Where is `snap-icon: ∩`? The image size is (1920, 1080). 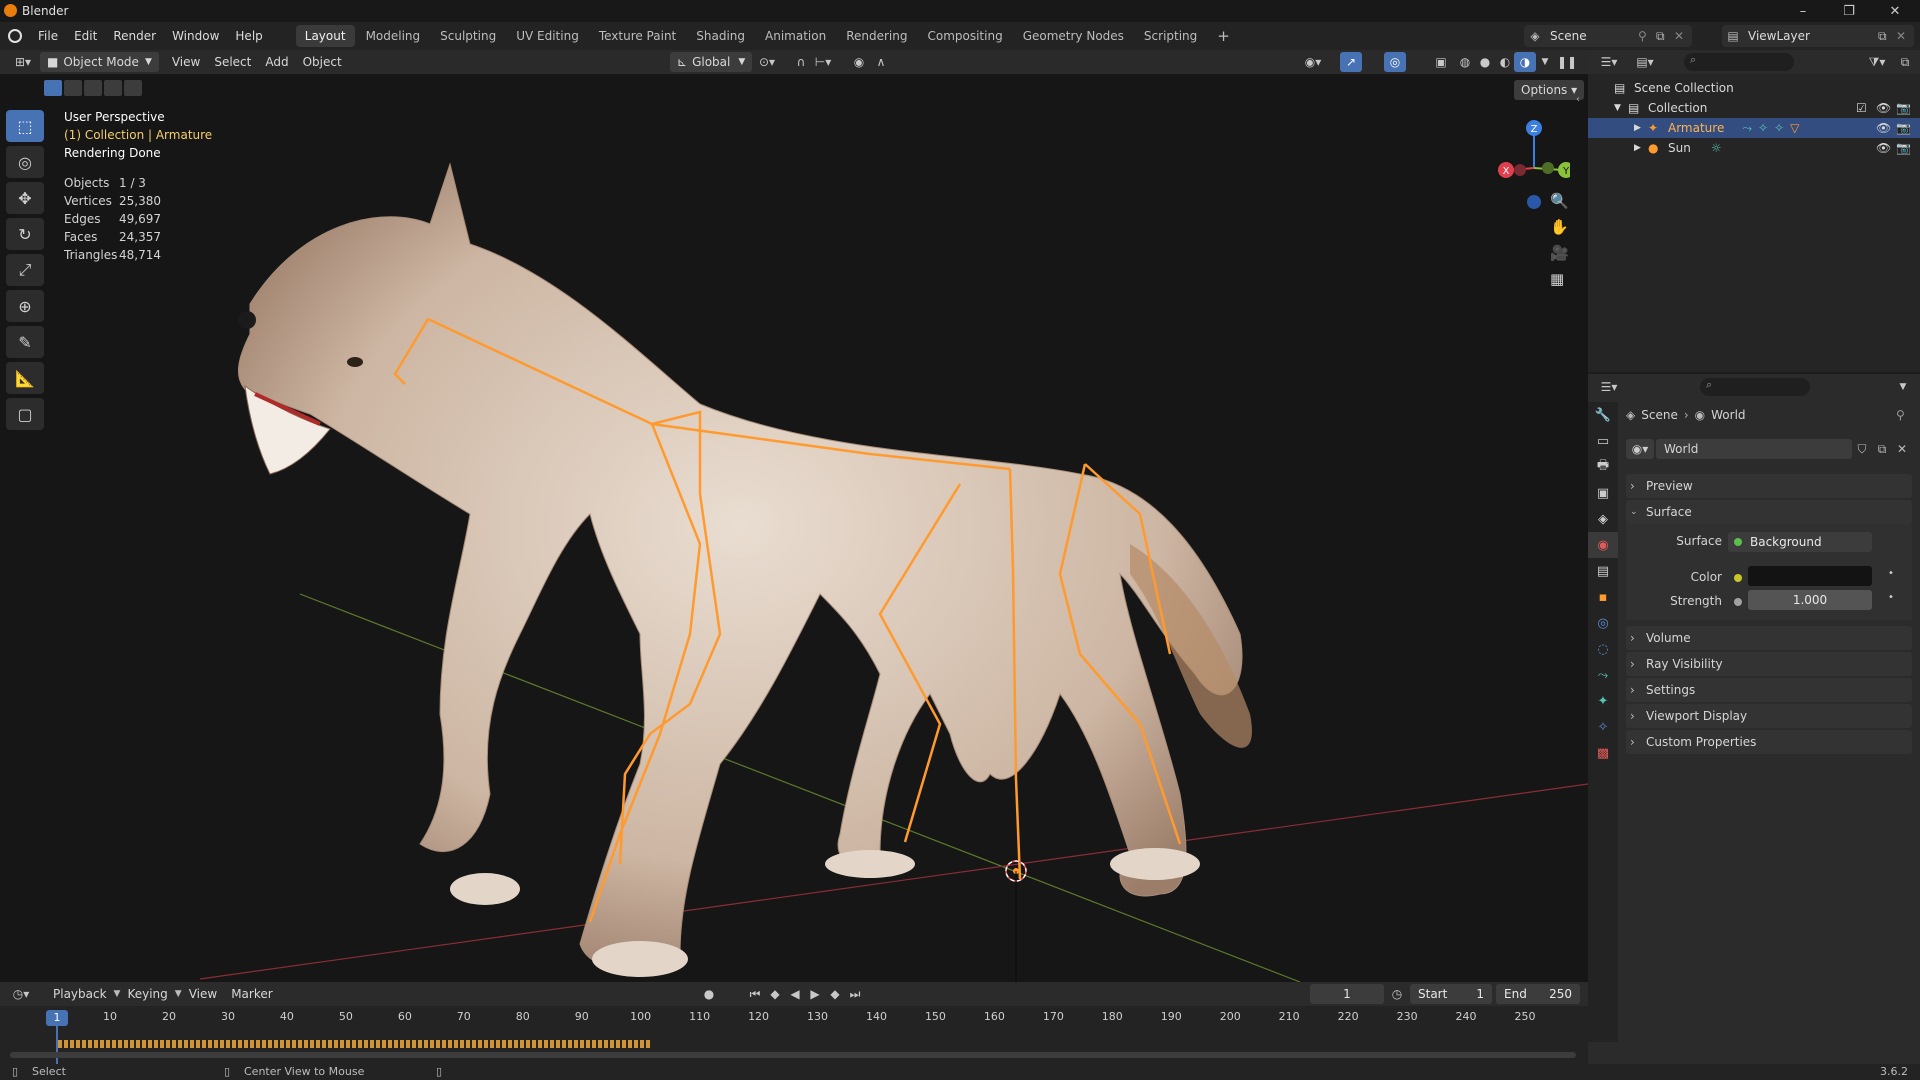
snap-icon: ∩ is located at coordinates (801, 62).